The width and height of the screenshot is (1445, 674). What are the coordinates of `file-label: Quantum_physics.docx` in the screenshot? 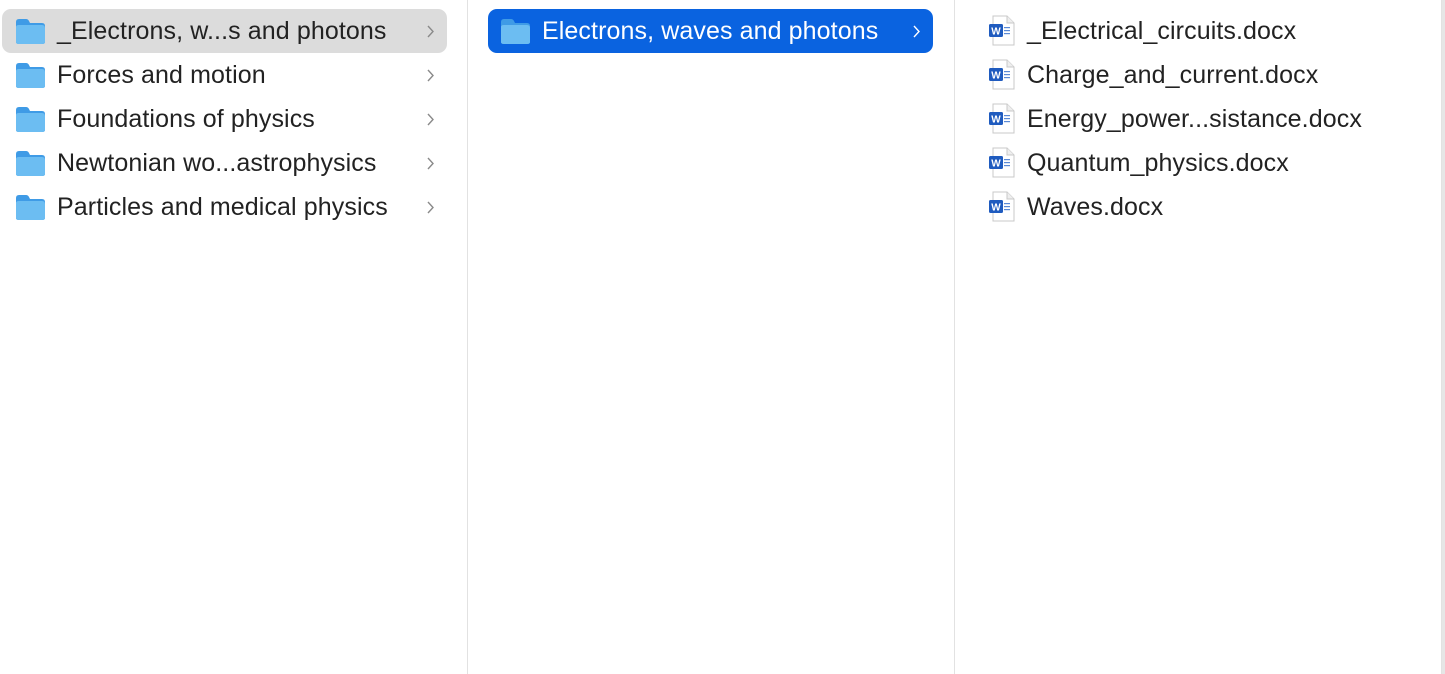 It's located at (1158, 162).